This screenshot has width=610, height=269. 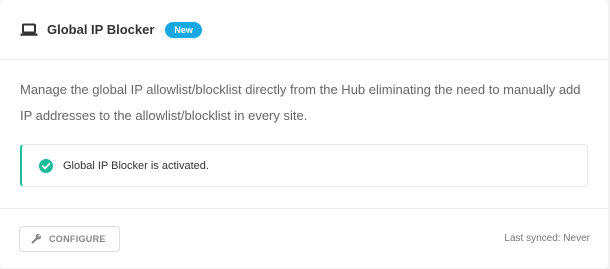 I want to click on check-circle-icon, so click(x=46, y=165).